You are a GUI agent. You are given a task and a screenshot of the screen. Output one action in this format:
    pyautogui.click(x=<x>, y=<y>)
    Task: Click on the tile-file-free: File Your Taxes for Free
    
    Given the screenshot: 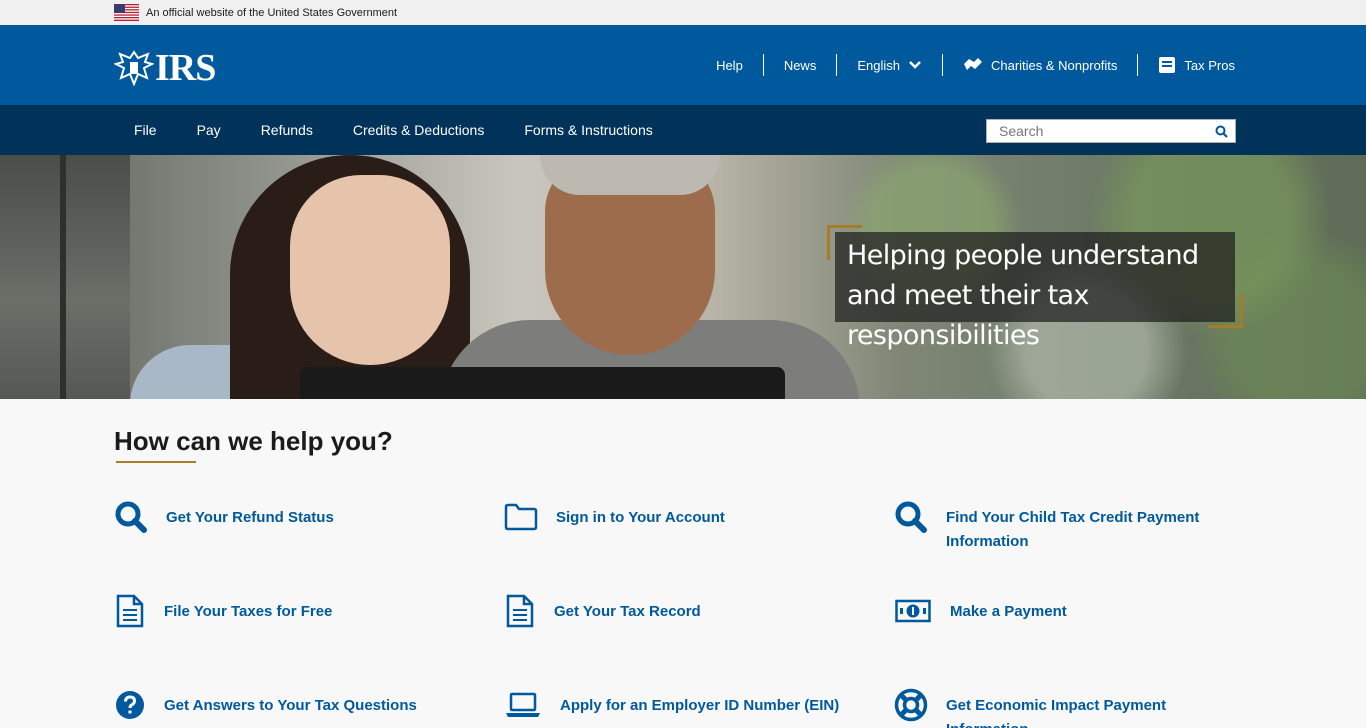 What is the action you would take?
    pyautogui.click(x=279, y=611)
    